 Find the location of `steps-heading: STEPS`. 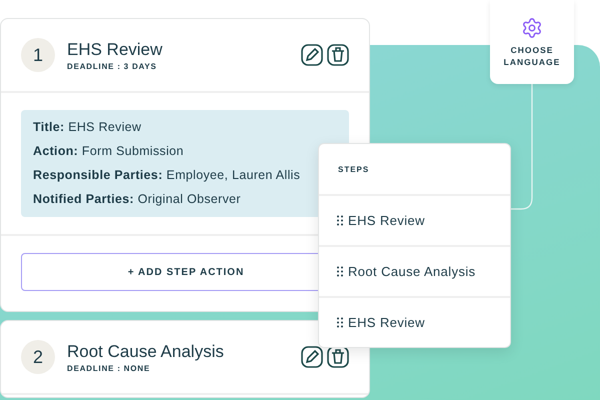

steps-heading: STEPS is located at coordinates (414, 170).